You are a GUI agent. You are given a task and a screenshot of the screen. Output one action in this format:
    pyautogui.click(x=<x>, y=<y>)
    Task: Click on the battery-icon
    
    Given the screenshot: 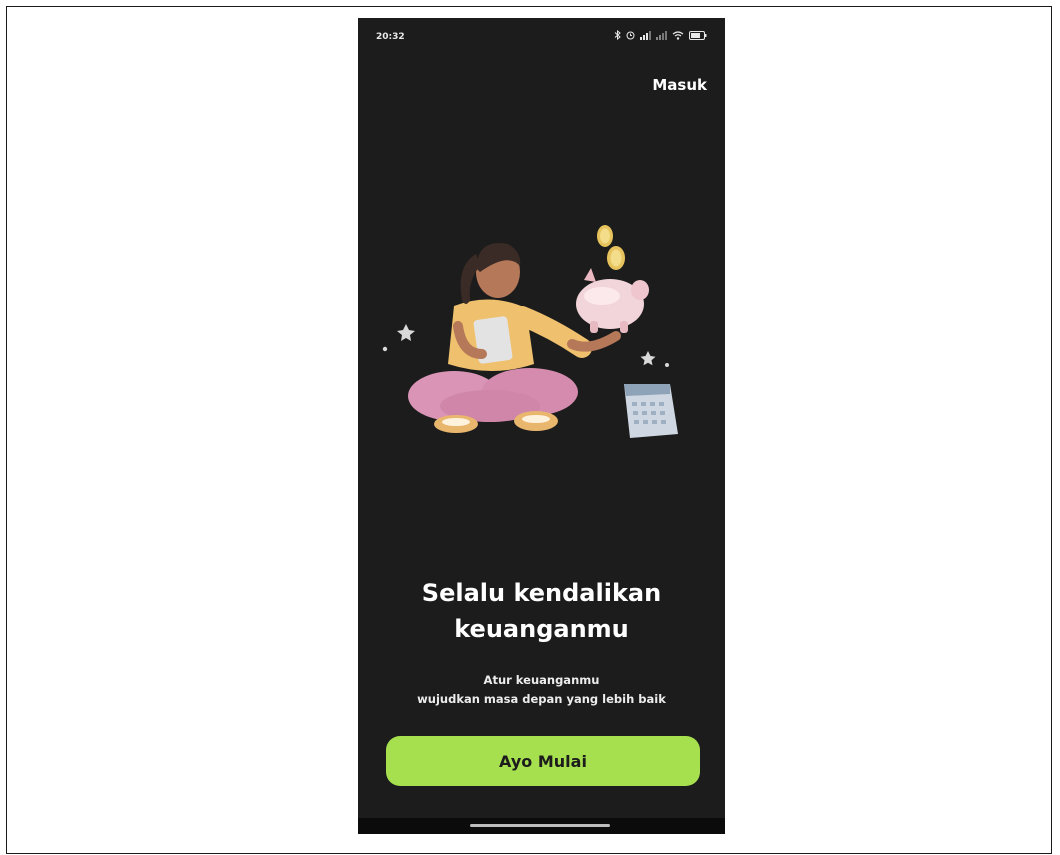 What is the action you would take?
    pyautogui.click(x=698, y=36)
    